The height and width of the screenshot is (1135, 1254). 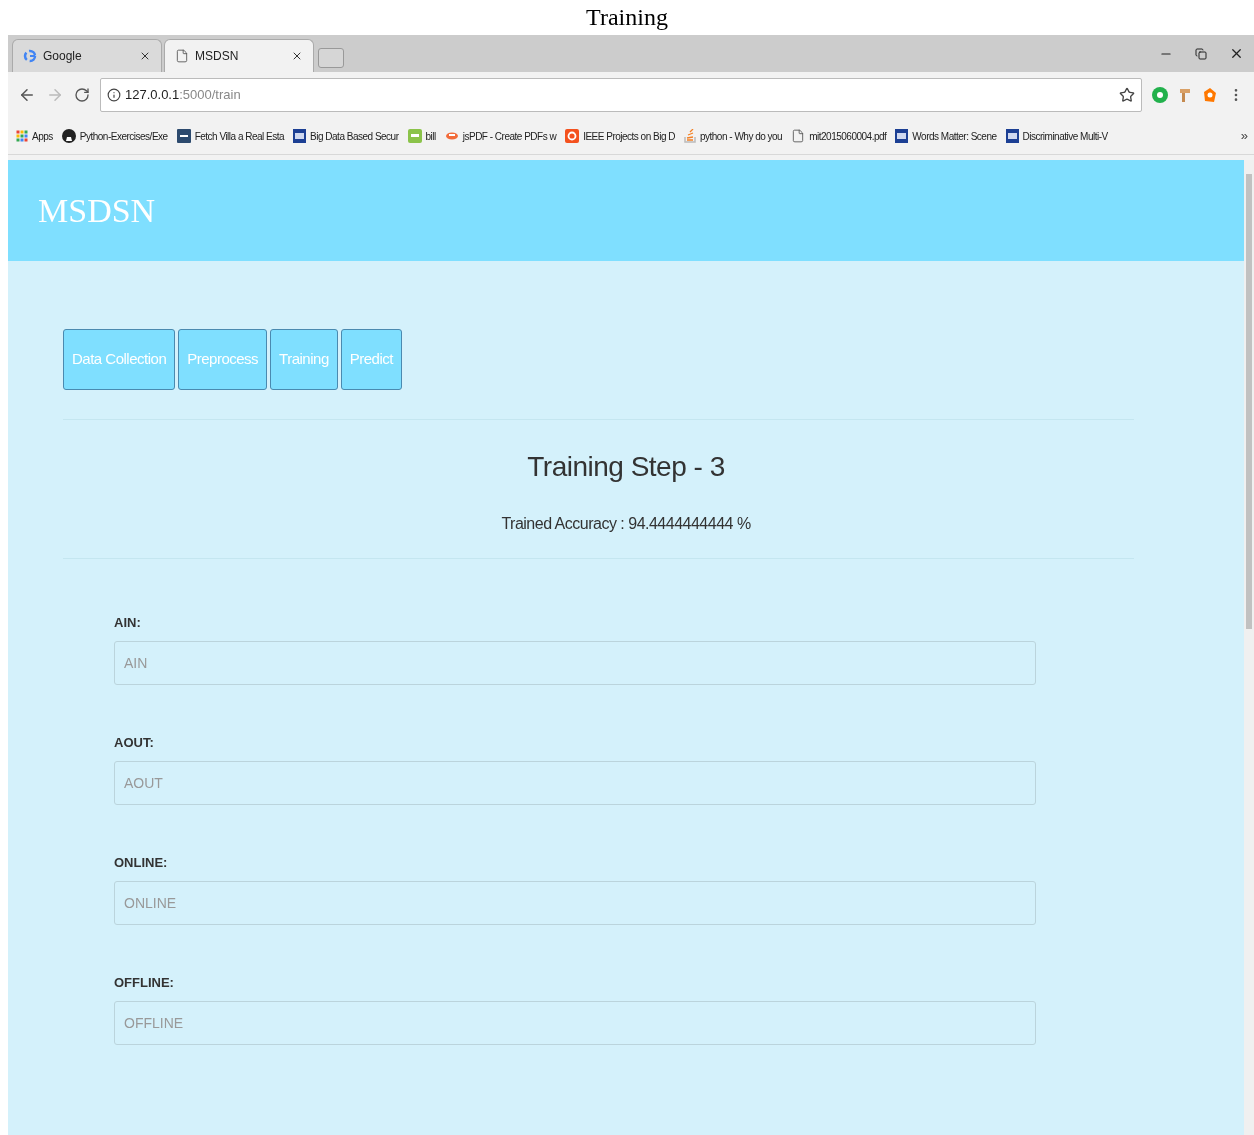 I want to click on figure-caption: Training, so click(x=627, y=17).